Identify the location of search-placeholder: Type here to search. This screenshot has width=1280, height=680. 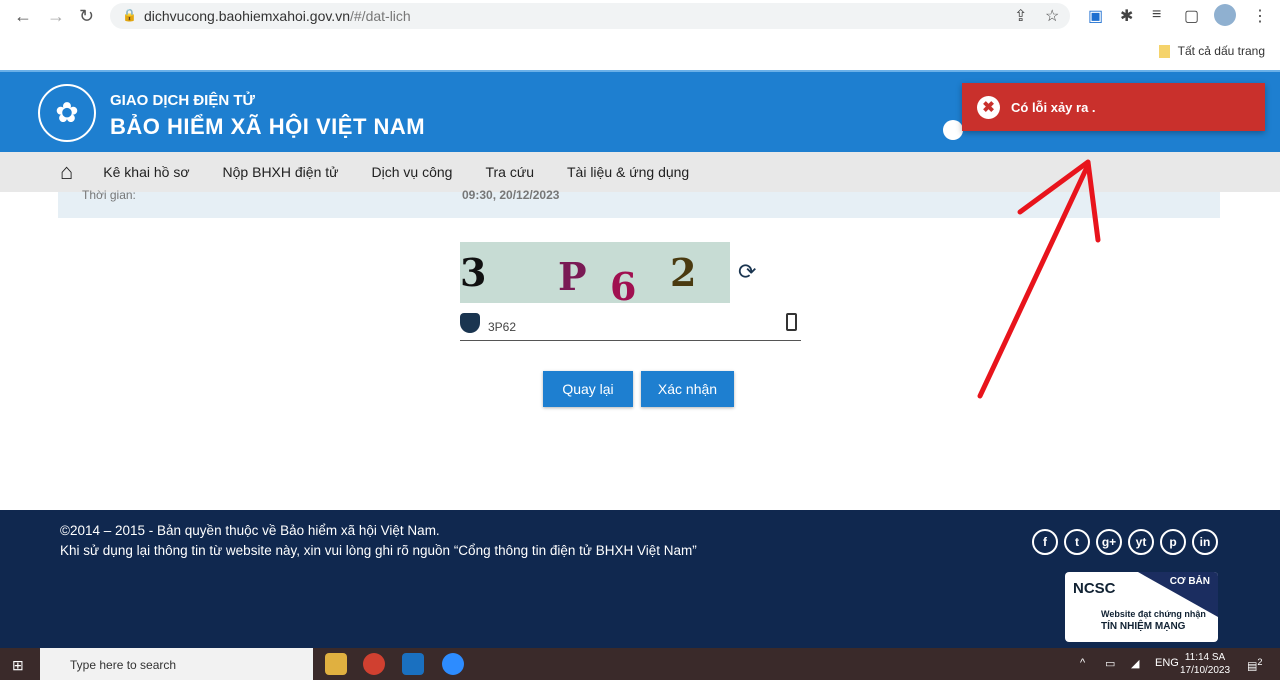
(123, 665).